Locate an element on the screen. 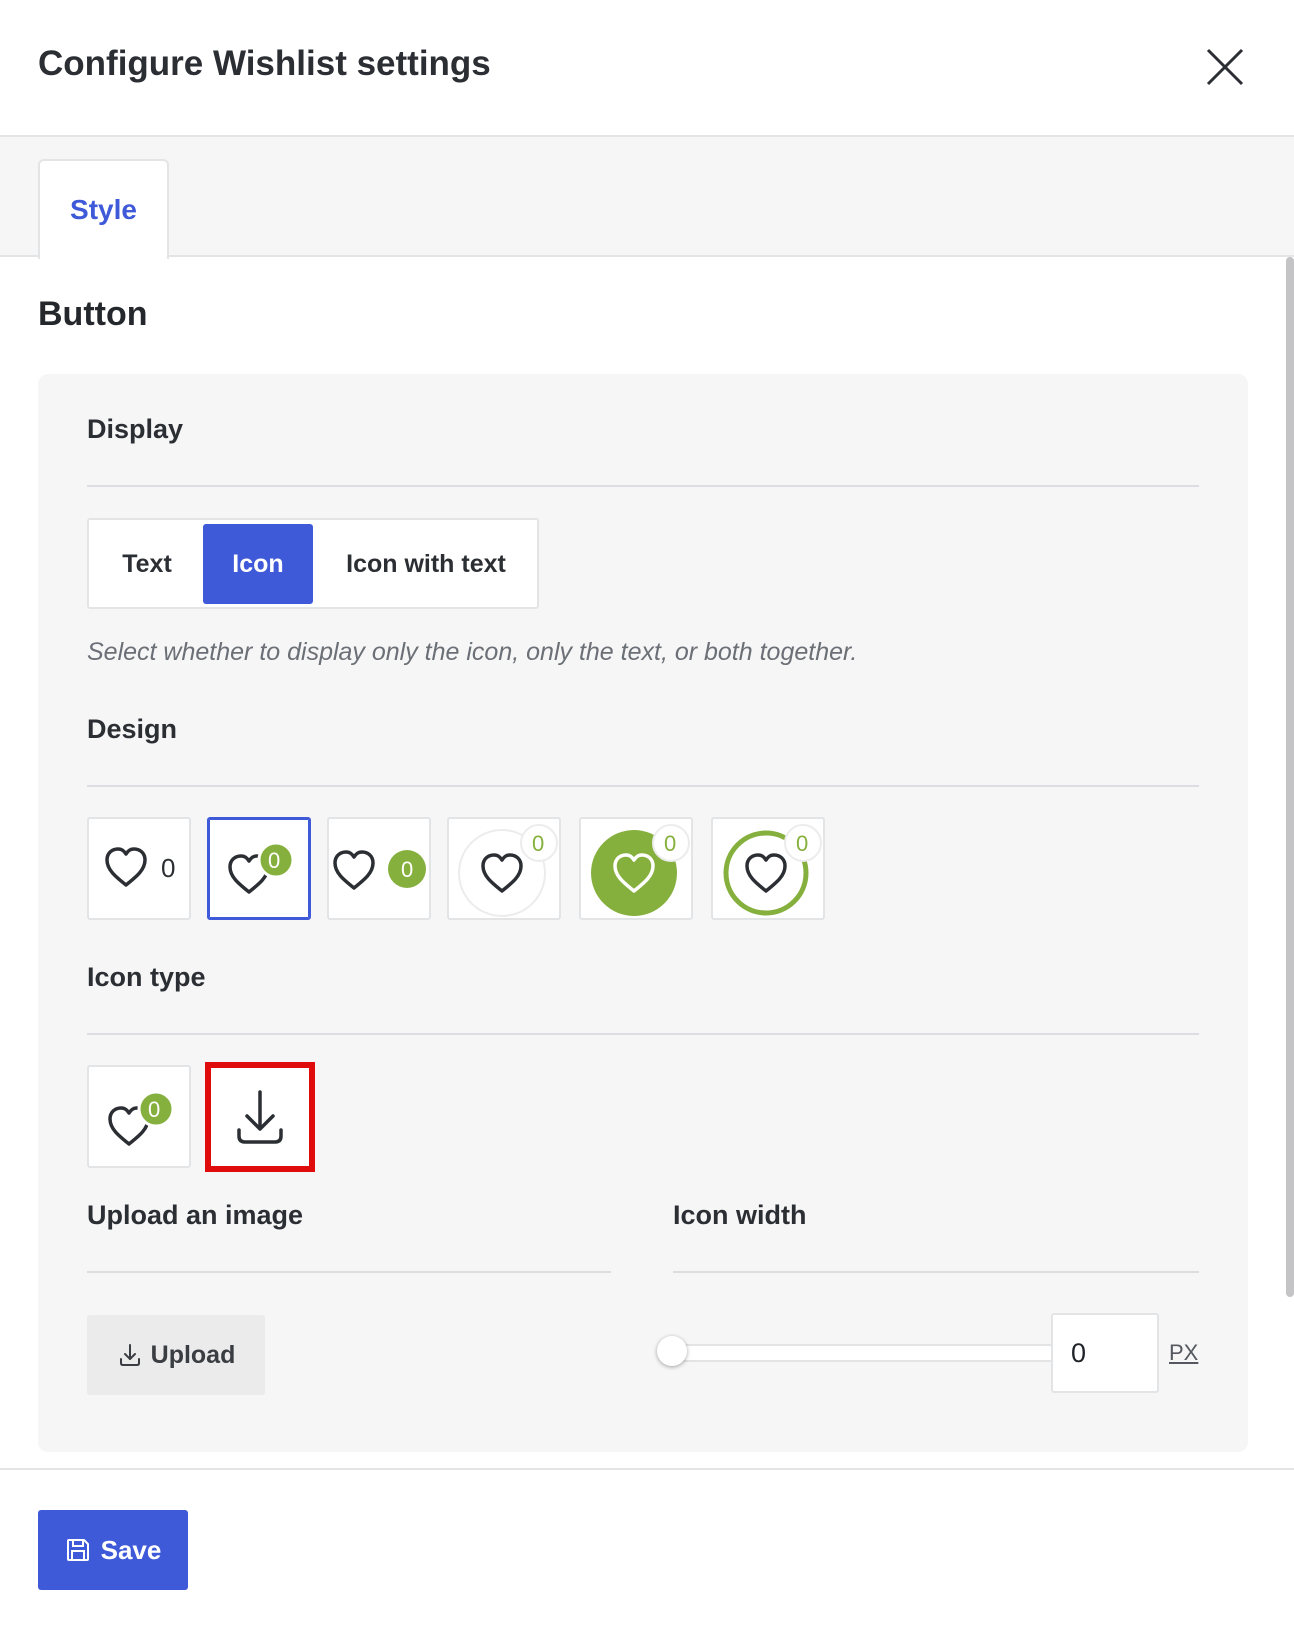  display-option-icon: Icon is located at coordinates (258, 564).